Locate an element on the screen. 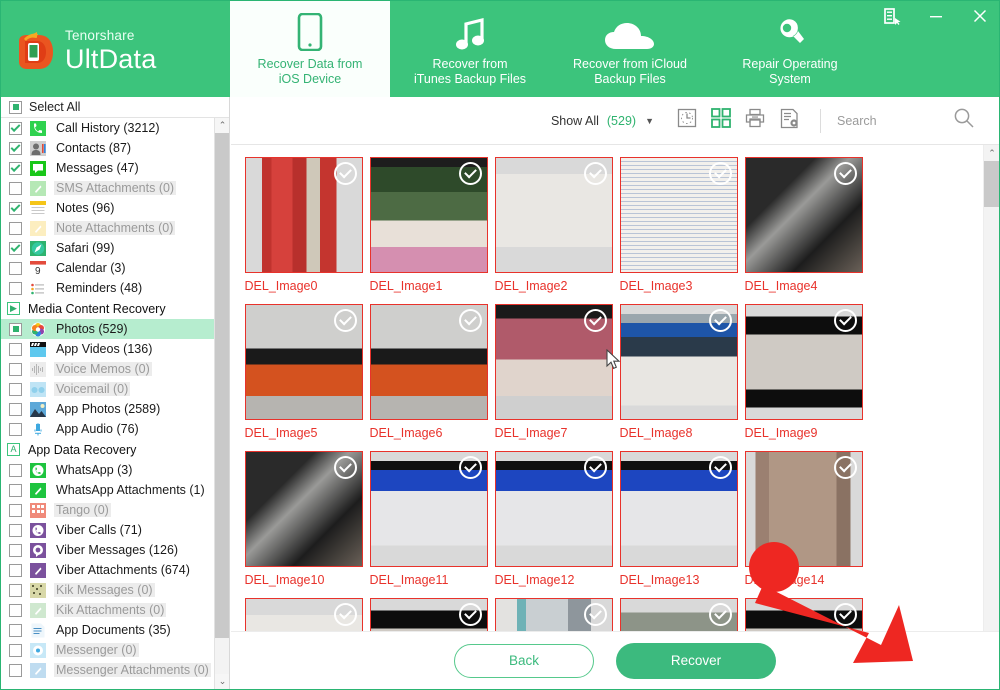 This screenshot has height=690, width=1000. sidebar-item-app-videos: App Videos (136) is located at coordinates (107, 349).